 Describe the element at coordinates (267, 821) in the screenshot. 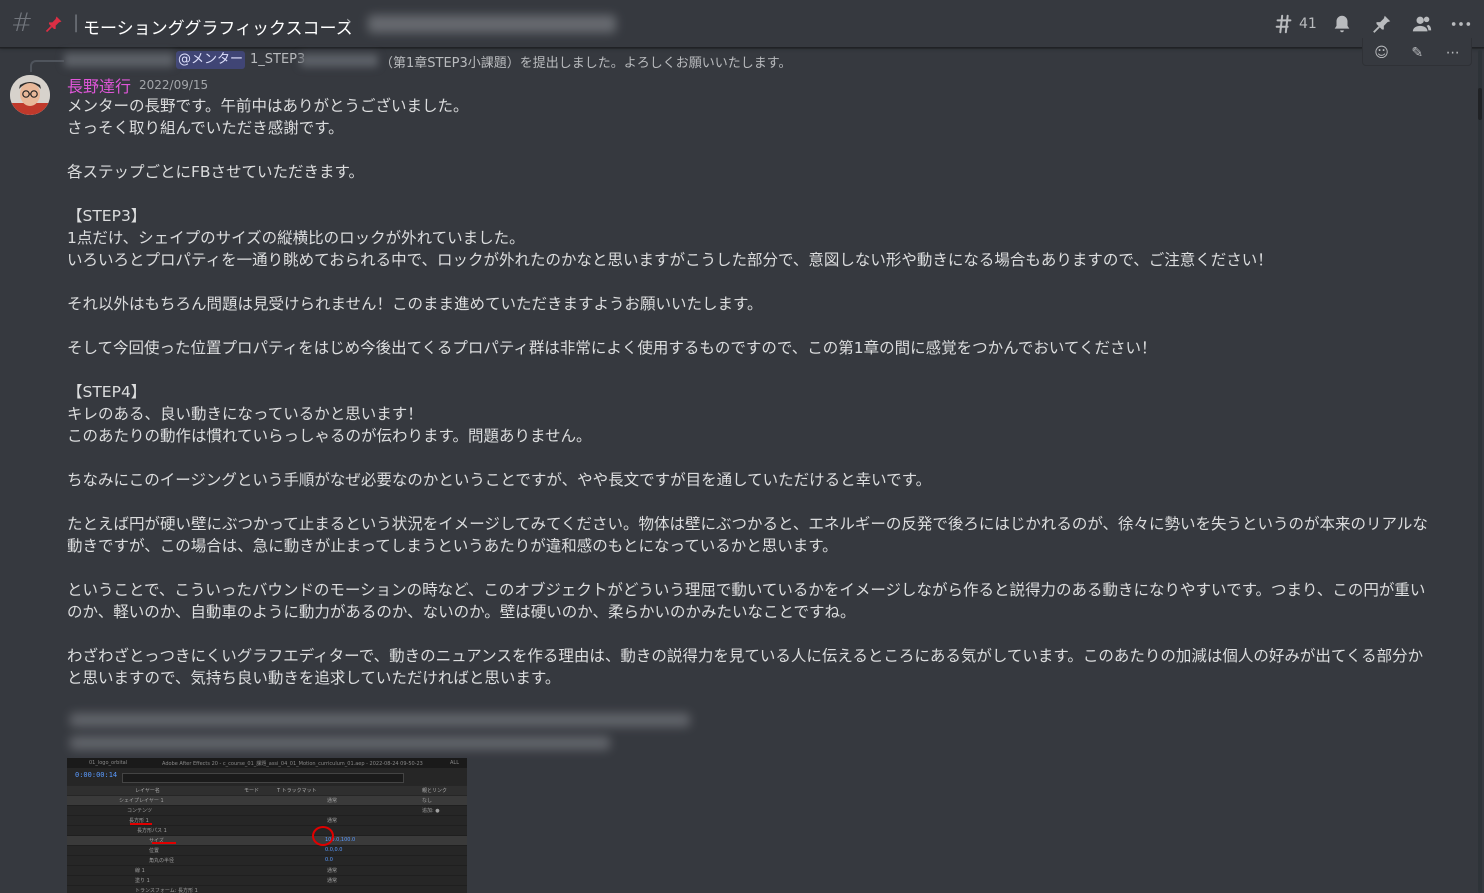

I see `ae-layer-row: 長方形 1 通常` at that location.